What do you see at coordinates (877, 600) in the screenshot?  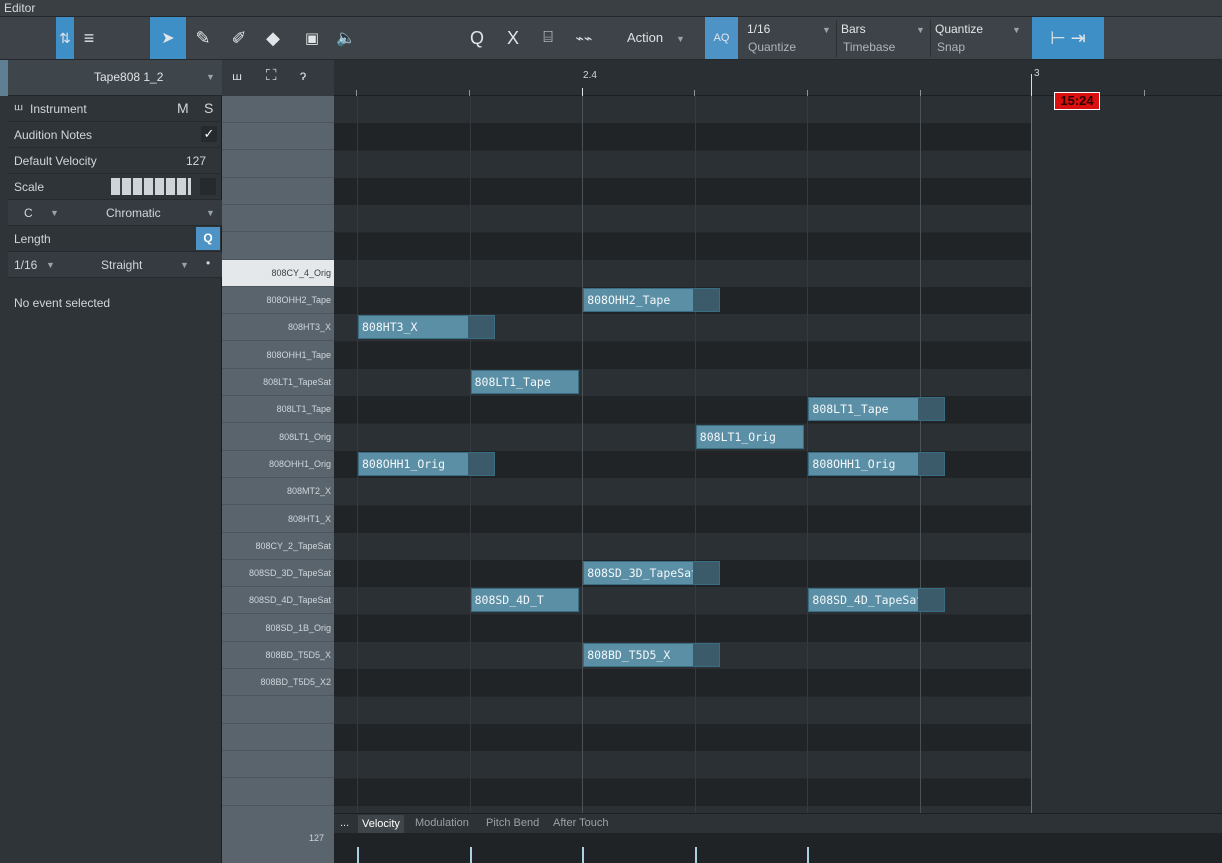 I see `midi-note: 808SD_4D_TapeSat` at bounding box center [877, 600].